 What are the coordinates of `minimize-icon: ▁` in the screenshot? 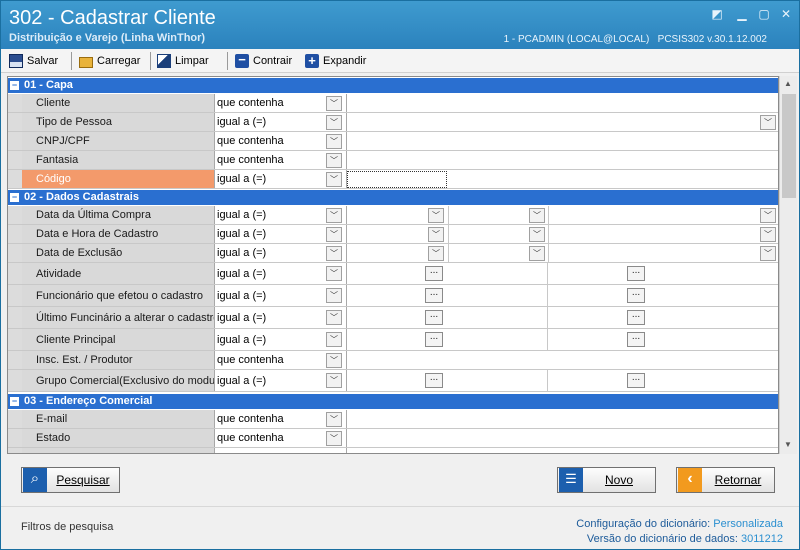 It's located at (742, 14).